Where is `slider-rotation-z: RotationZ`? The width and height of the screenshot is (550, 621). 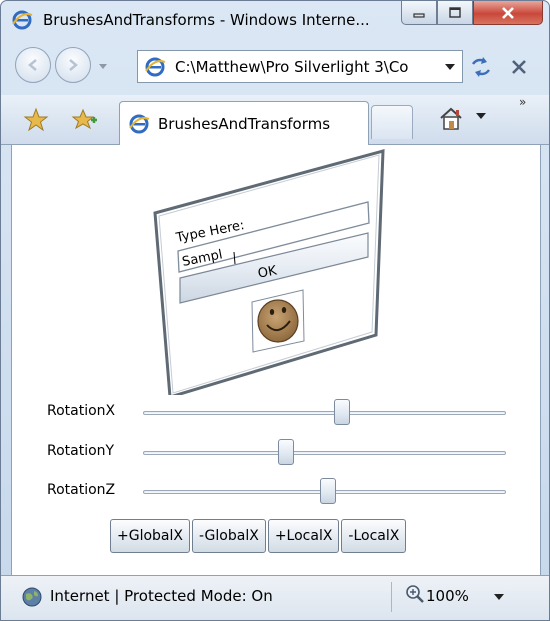 slider-rotation-z: RotationZ is located at coordinates (277, 491).